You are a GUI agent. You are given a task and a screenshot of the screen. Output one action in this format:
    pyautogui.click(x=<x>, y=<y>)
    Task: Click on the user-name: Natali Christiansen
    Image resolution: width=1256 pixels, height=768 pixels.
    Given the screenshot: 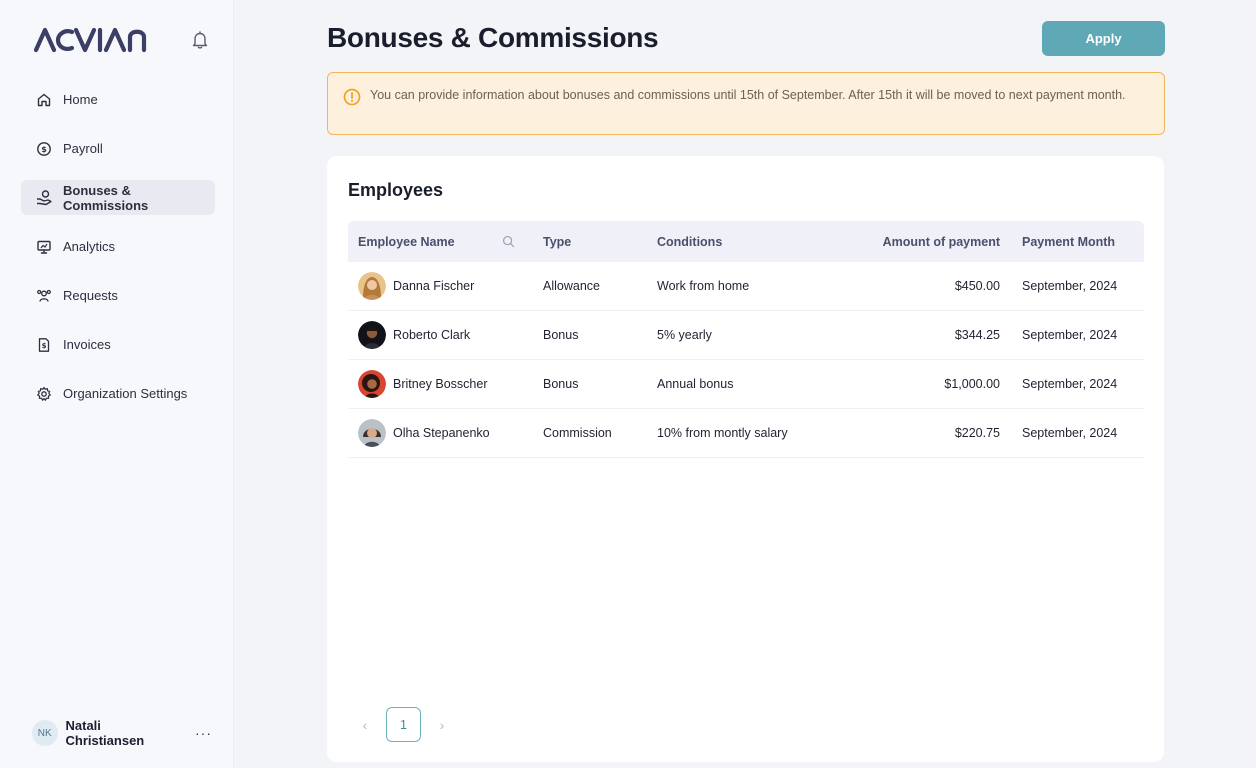 What is the action you would take?
    pyautogui.click(x=105, y=733)
    